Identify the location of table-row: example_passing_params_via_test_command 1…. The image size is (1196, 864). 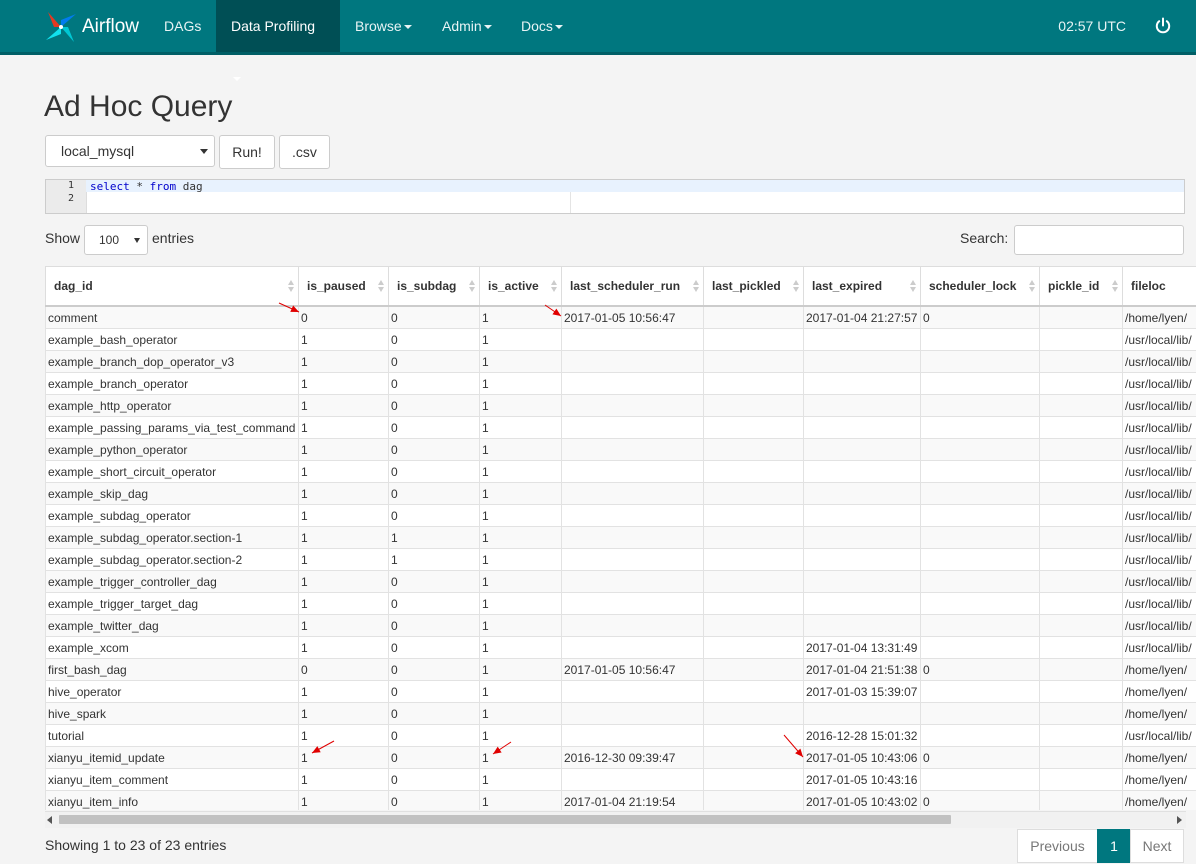
(620, 427).